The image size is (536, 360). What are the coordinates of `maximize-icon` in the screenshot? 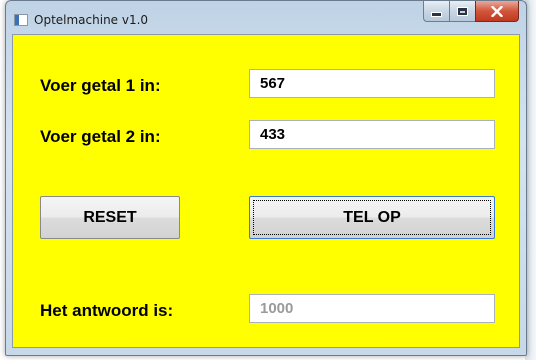 It's located at (462, 11).